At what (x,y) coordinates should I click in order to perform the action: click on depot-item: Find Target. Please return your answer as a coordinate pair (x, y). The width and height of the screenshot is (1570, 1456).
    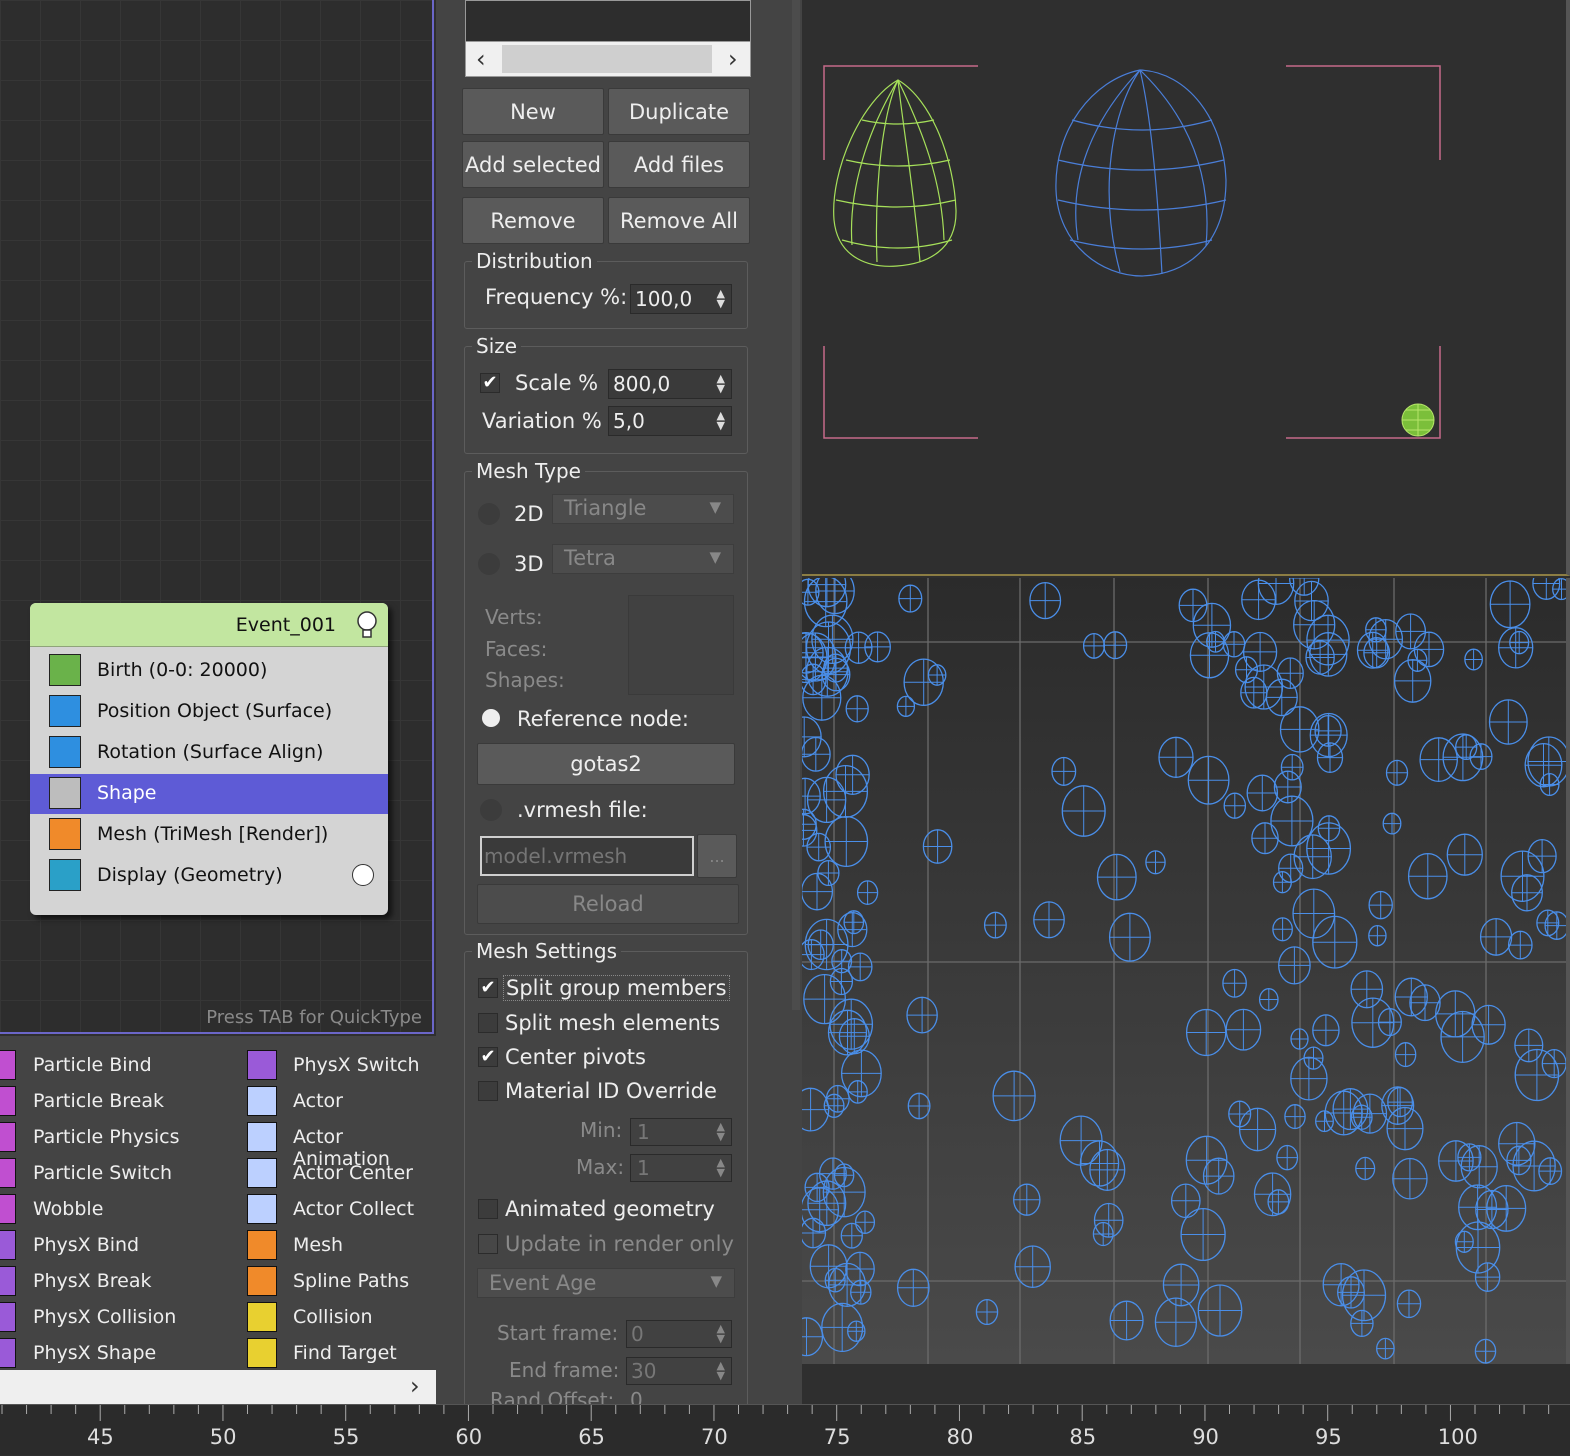
    Looking at the image, I should click on (340, 1354).